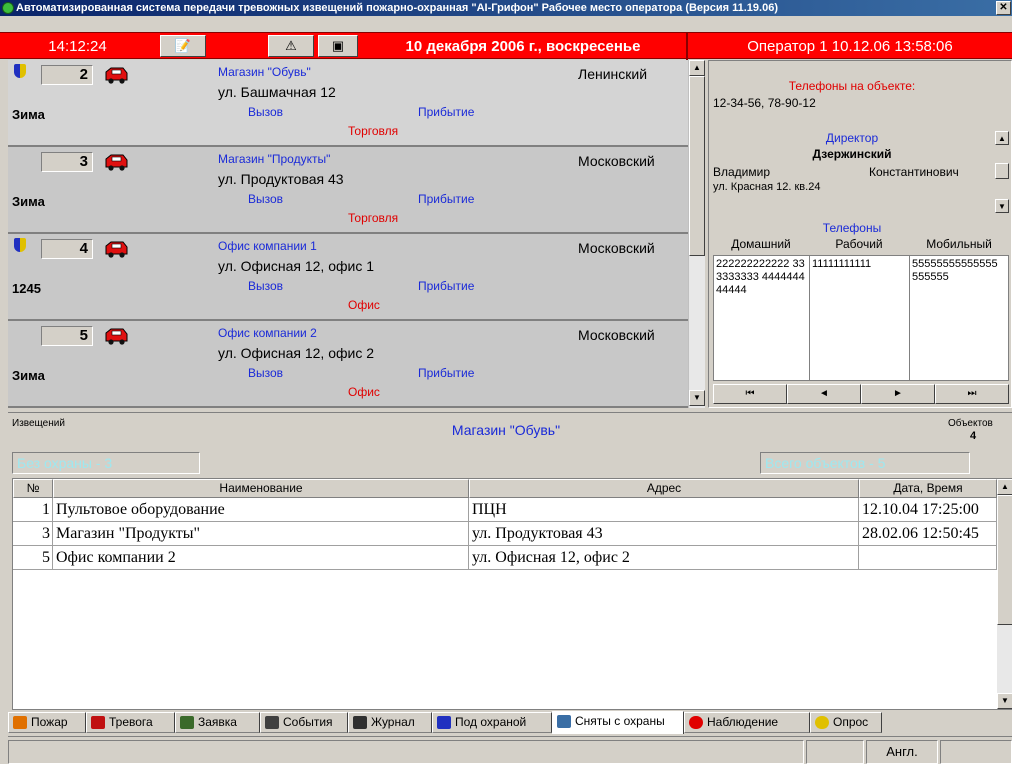 Image resolution: width=1012 pixels, height=764 pixels. What do you see at coordinates (928, 534) in the screenshot?
I see `row-datetime: 28.02.06 12:50:45` at bounding box center [928, 534].